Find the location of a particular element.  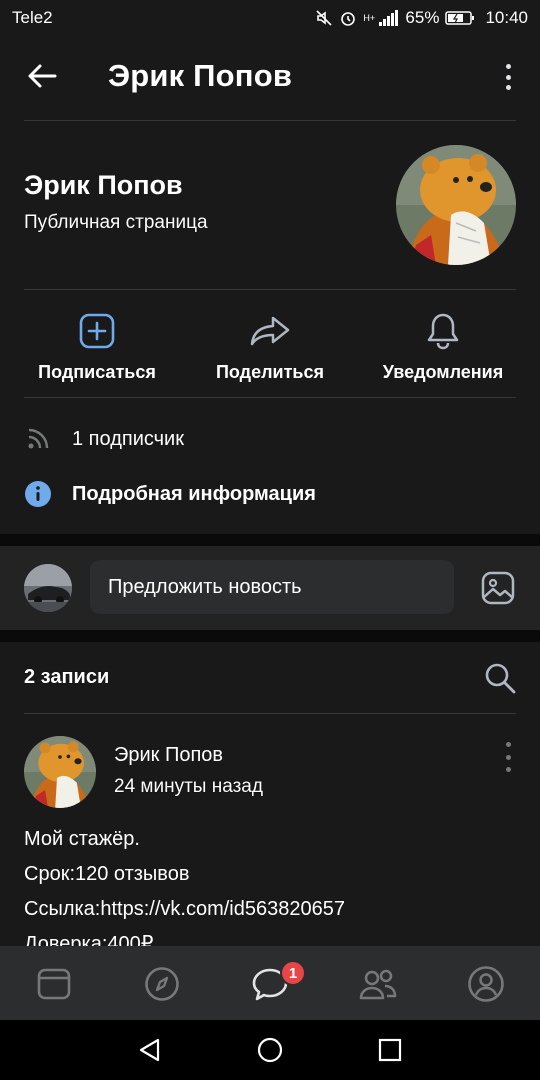

top-bar: Эрик Попов is located at coordinates (270, 78).